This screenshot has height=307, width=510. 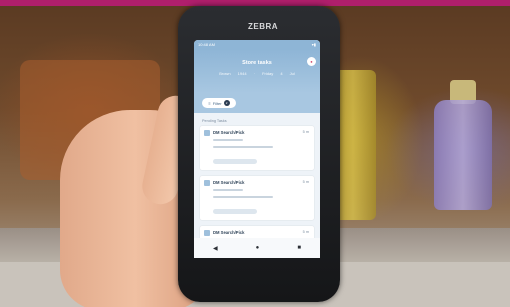 I want to click on home-icon: ●, so click(x=258, y=248).